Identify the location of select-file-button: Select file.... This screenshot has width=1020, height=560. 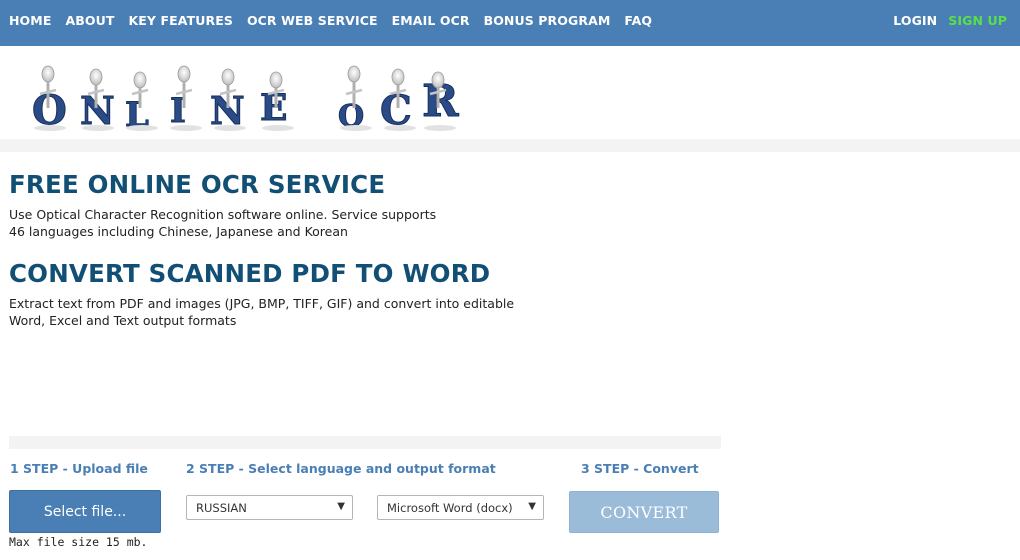
(85, 511).